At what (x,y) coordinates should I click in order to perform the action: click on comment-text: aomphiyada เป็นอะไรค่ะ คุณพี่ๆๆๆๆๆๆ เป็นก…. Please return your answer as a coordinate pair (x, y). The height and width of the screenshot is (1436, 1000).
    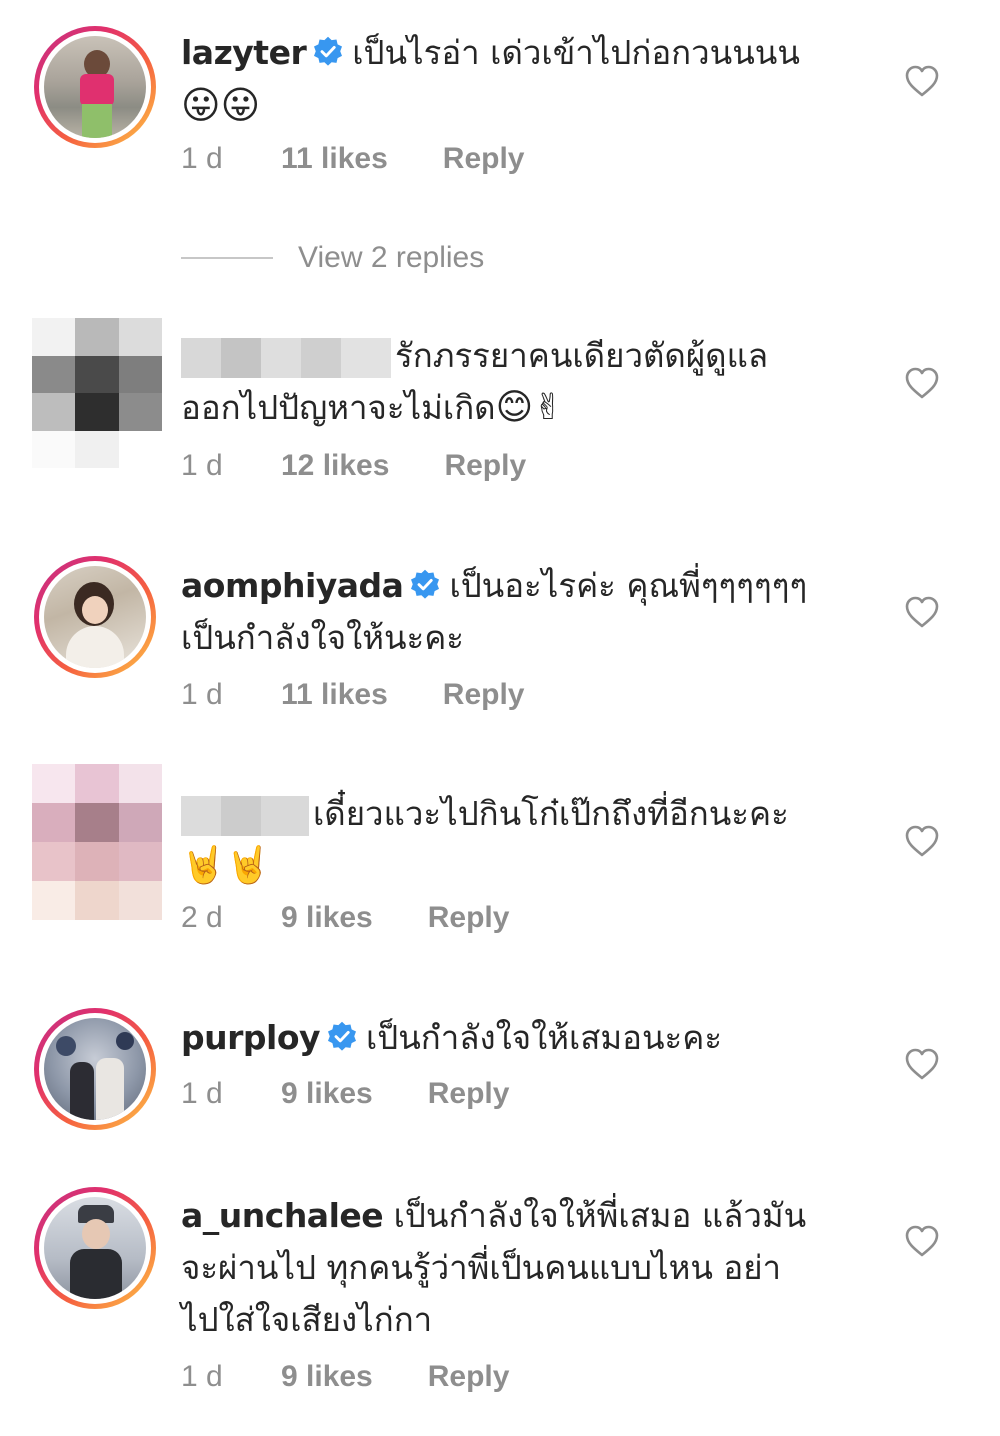
    Looking at the image, I should click on (526, 612).